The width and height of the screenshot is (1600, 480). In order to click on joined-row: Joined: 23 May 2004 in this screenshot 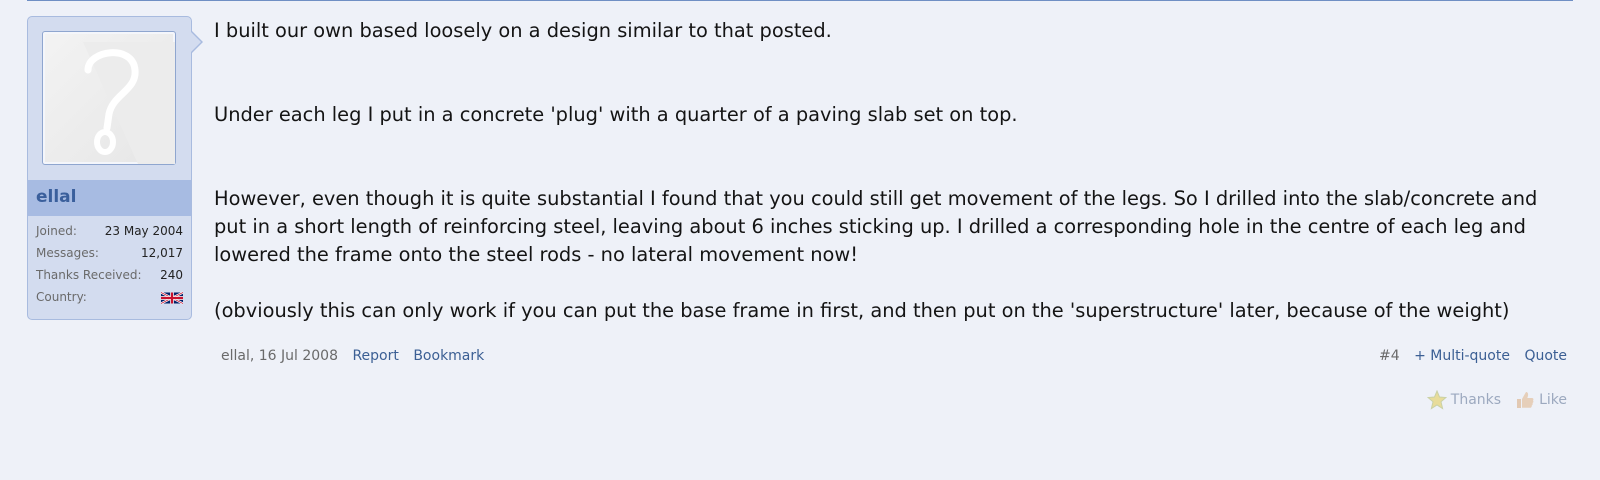, I will do `click(109, 233)`.